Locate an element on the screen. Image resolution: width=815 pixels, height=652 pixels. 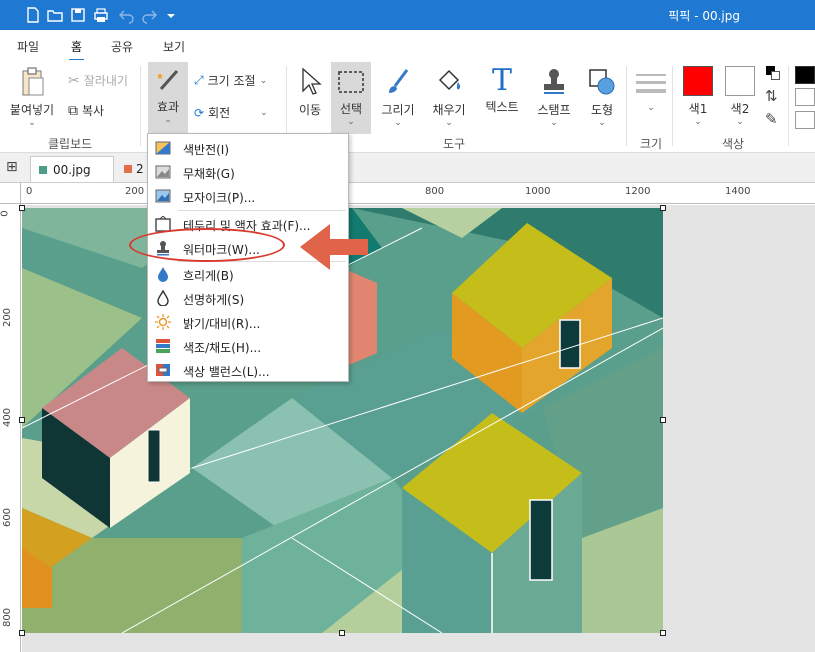
undo-icon is located at coordinates (127, 15).